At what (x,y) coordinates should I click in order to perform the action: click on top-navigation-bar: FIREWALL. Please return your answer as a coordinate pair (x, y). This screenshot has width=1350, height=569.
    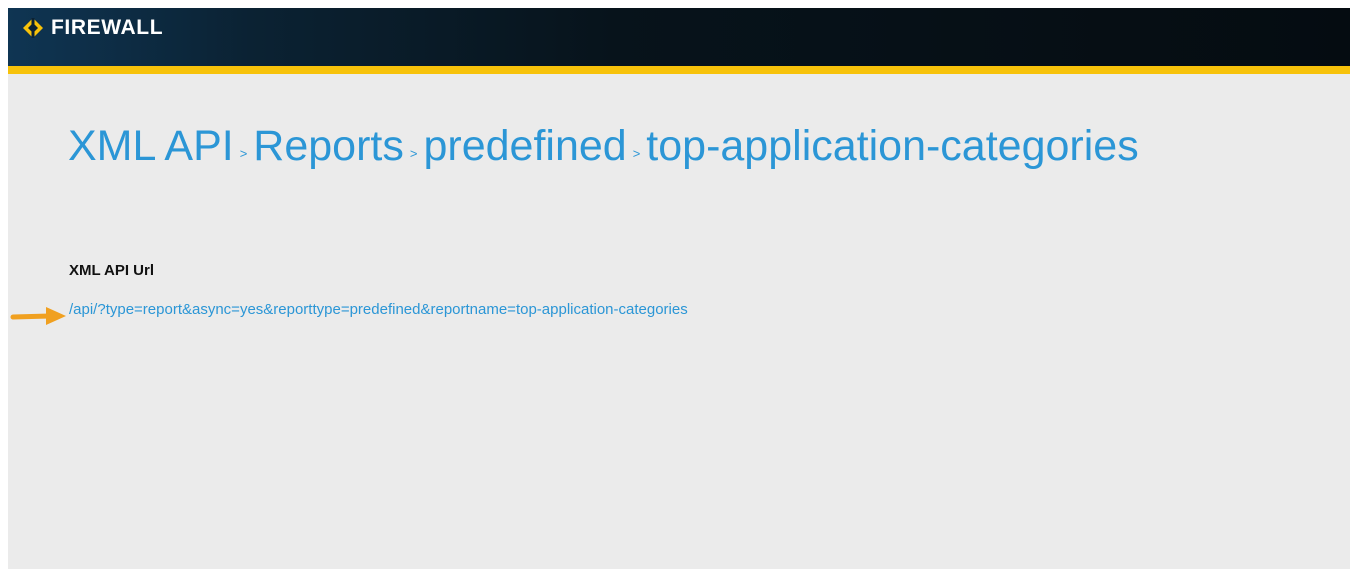
    Looking at the image, I should click on (679, 37).